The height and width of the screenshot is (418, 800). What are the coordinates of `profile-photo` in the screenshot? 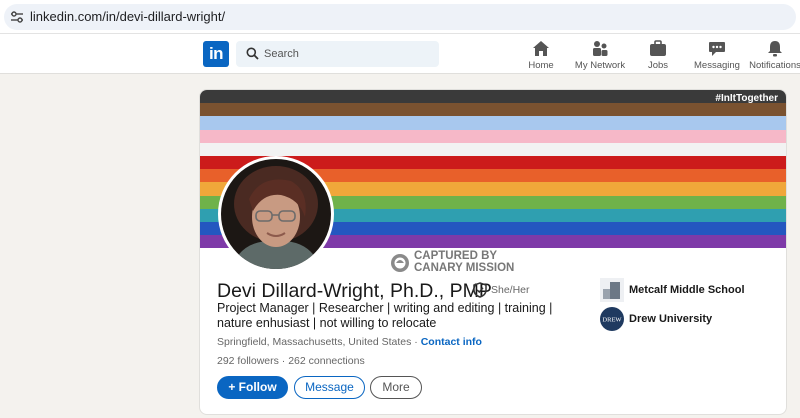 It's located at (276, 214).